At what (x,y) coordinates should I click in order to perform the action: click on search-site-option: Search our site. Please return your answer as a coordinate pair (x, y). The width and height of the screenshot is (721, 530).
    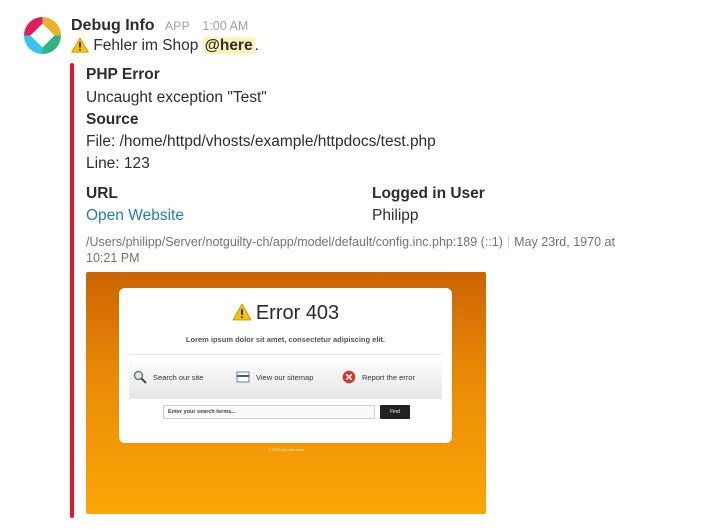
    Looking at the image, I should click on (168, 377).